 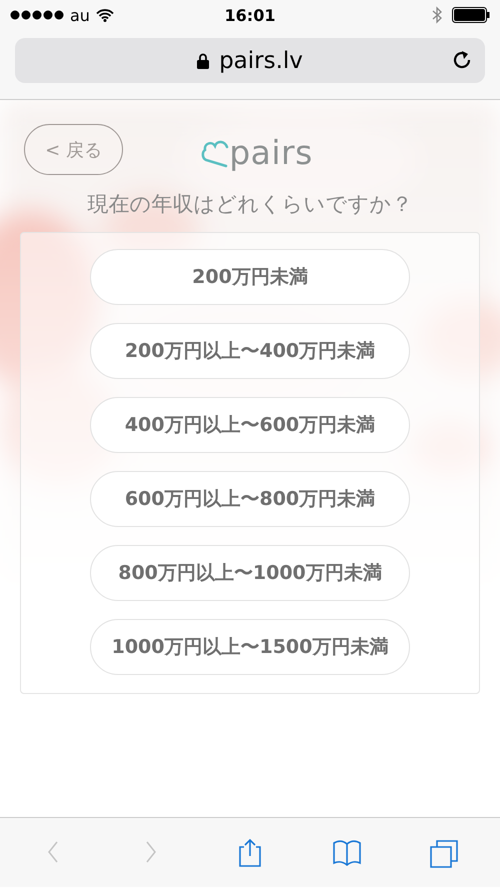 What do you see at coordinates (105, 15) in the screenshot?
I see `wifi-icon` at bounding box center [105, 15].